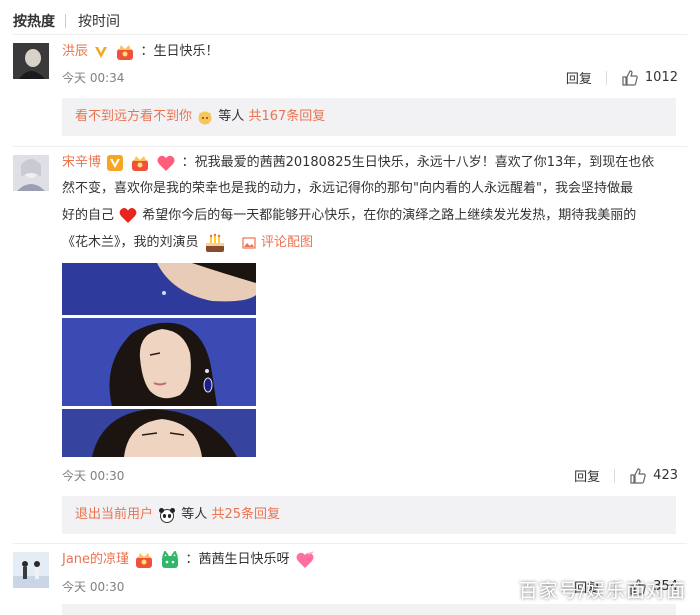  What do you see at coordinates (130, 242) in the screenshot?
I see `comment-text-line: 《花木兰》，我的刘演员` at bounding box center [130, 242].